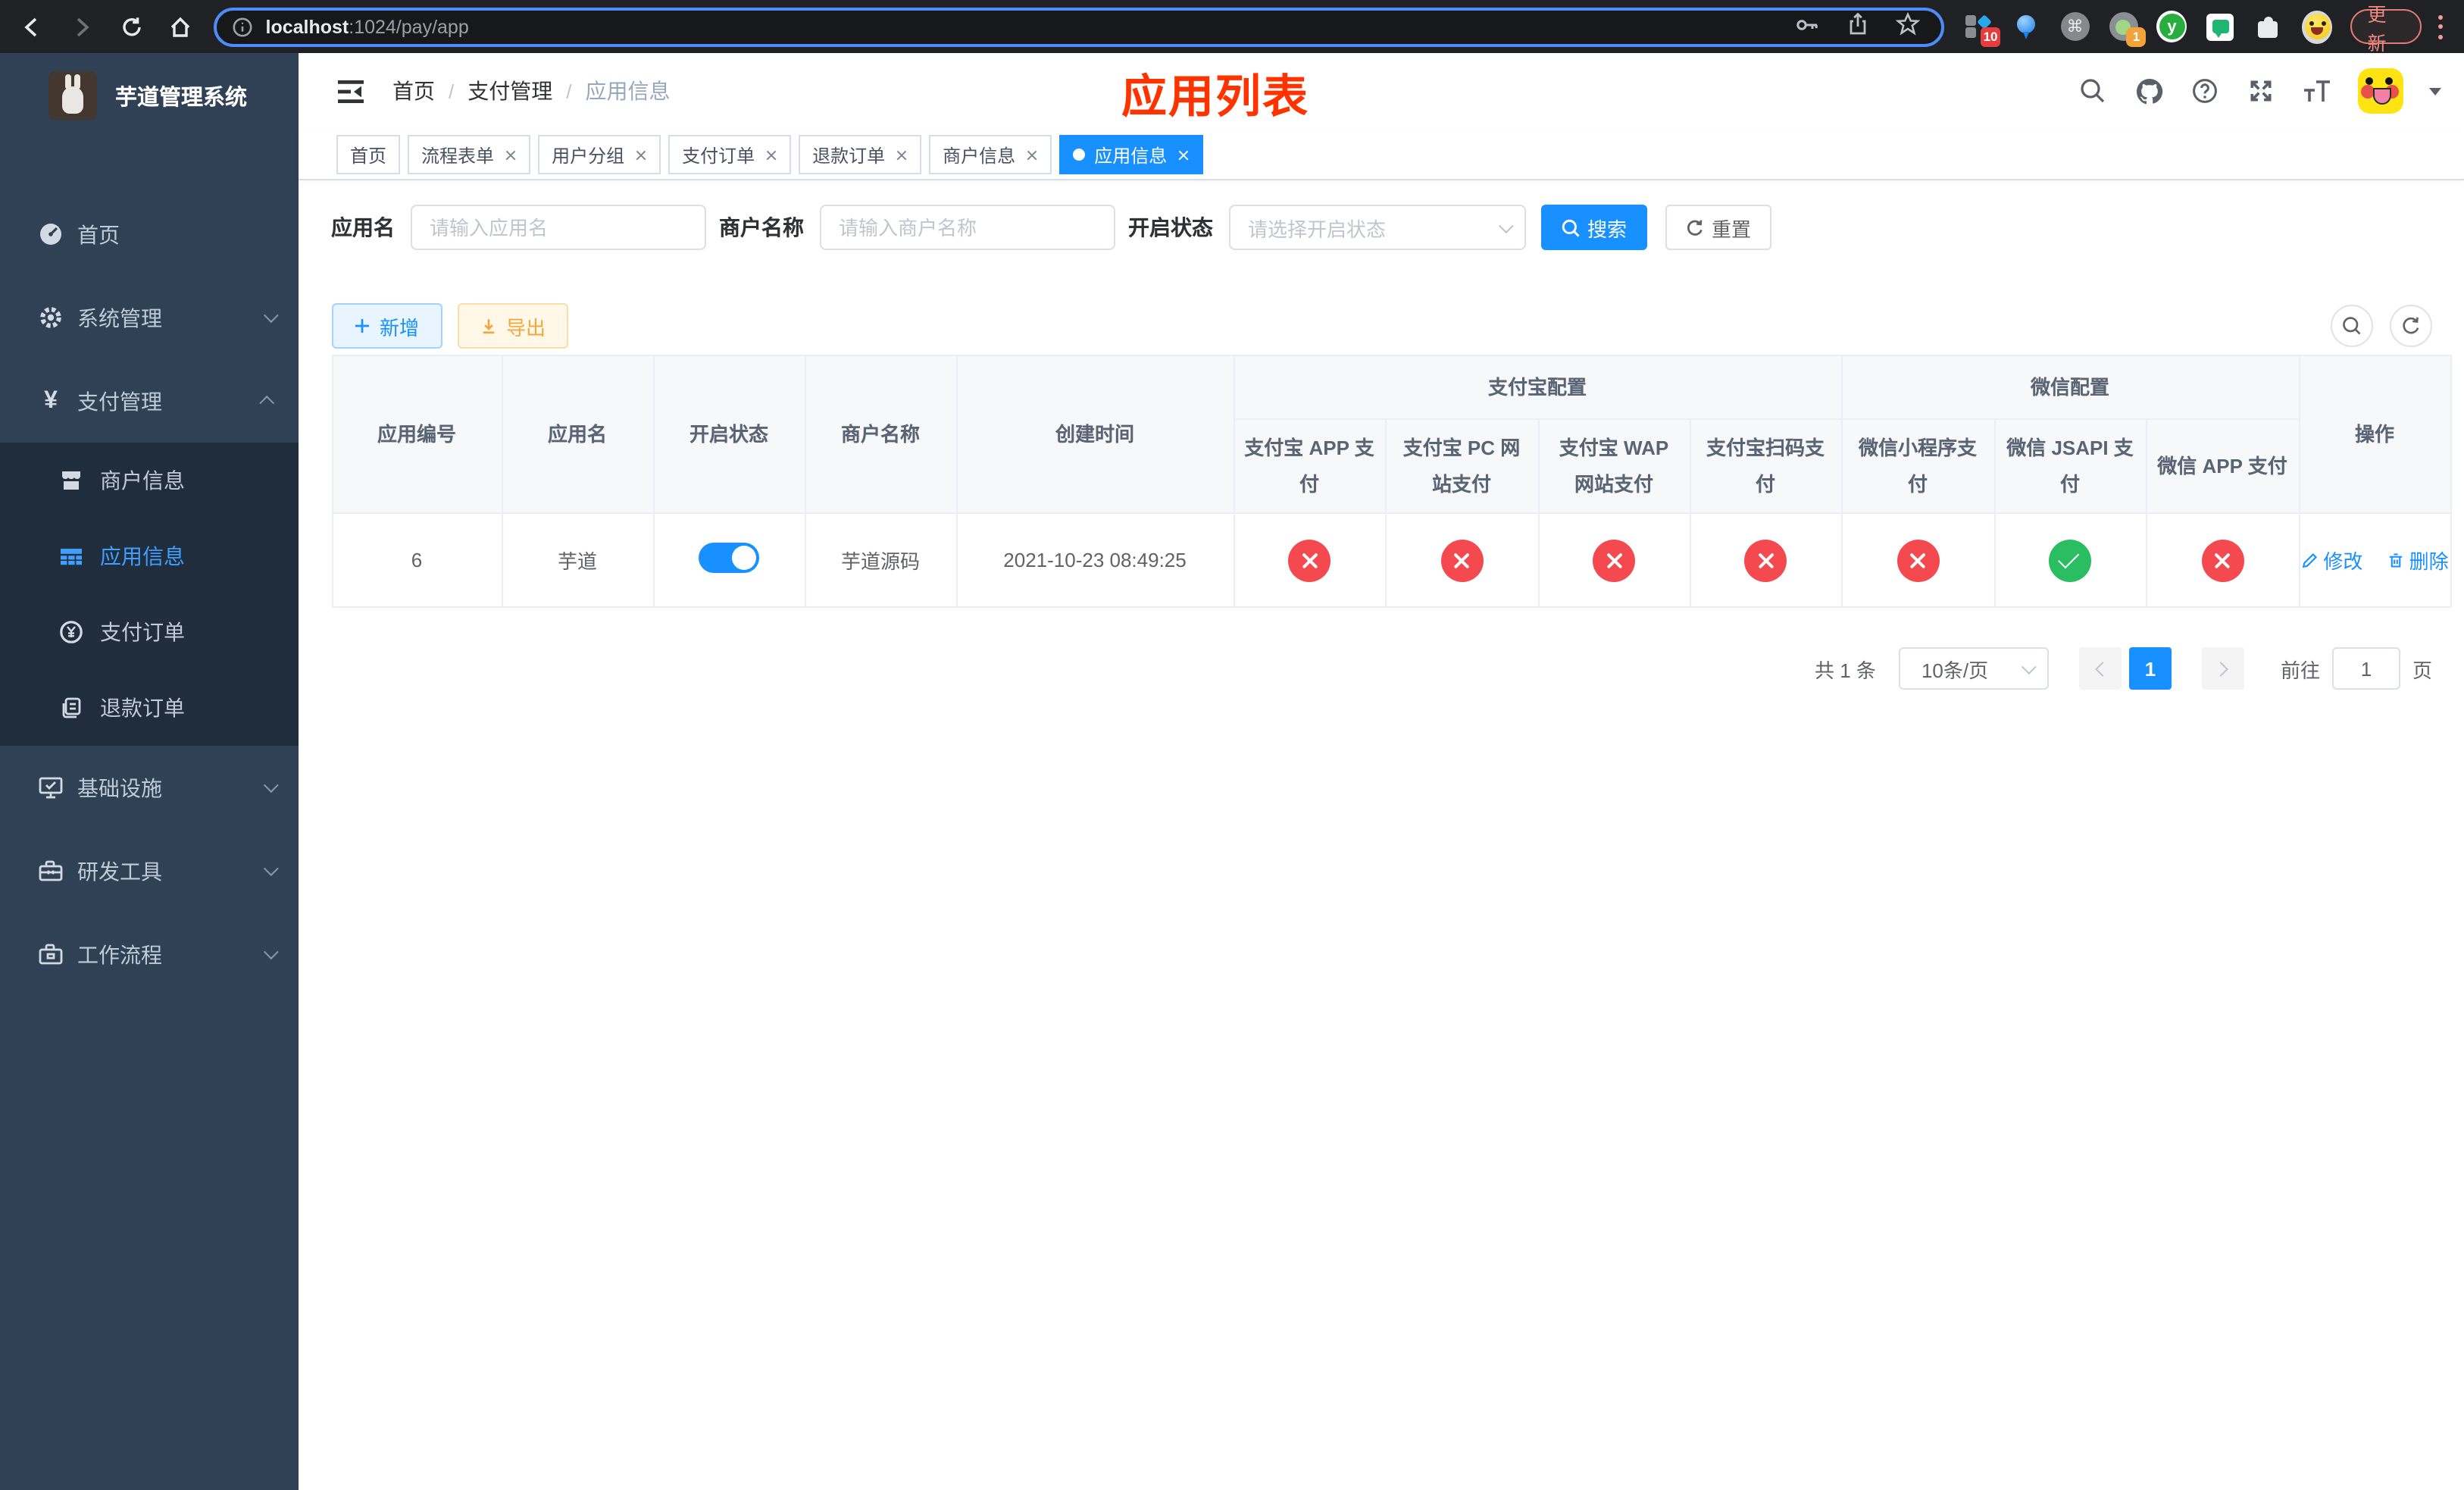 The image size is (2464, 1490). Describe the element at coordinates (1309, 466) in the screenshot. I see `col-alipay-app: 支付宝 APP 支付` at that location.